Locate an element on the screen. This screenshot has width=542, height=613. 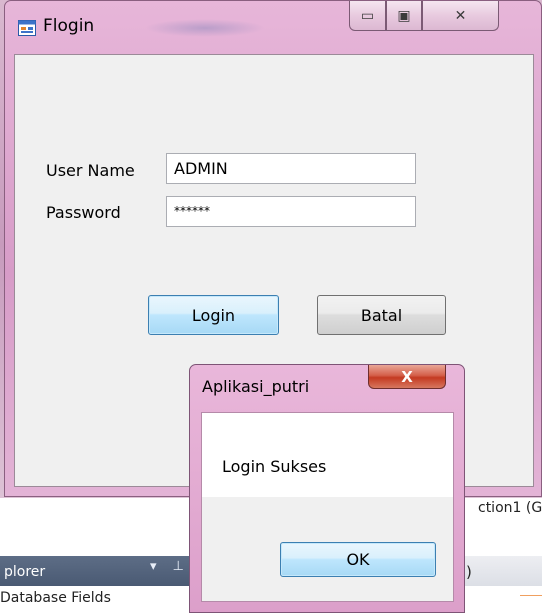
ide-right-tab-label: ) is located at coordinates (469, 572).